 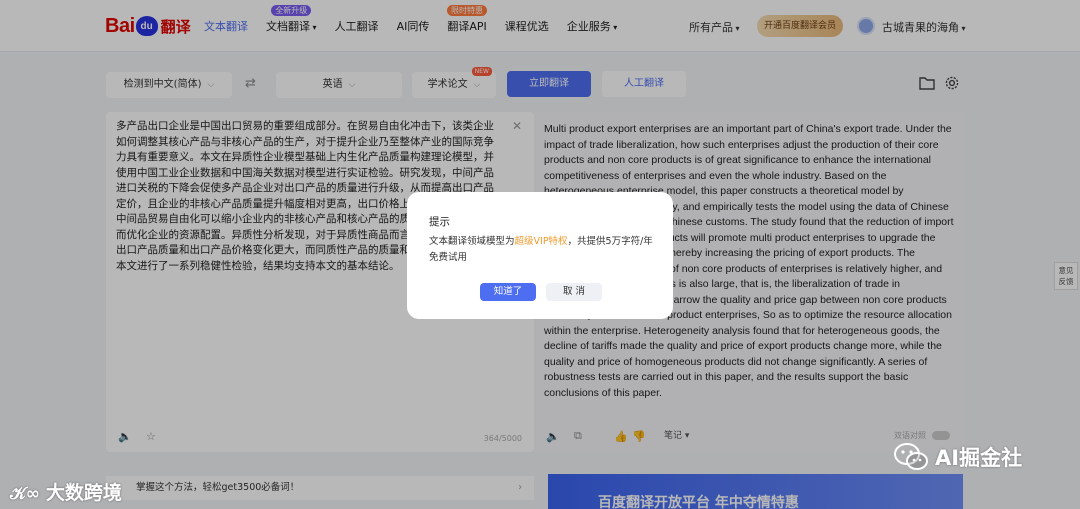 I want to click on kuajing-logo-icon: 𝒦∞, so click(x=28, y=494).